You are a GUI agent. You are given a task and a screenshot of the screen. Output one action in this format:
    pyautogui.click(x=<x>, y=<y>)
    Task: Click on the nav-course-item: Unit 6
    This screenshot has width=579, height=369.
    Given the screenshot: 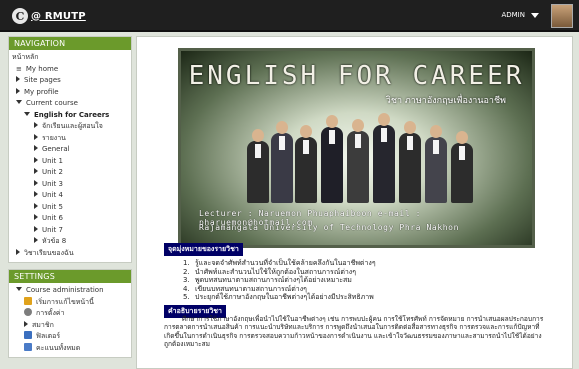 What is the action you would take?
    pyautogui.click(x=70, y=219)
    